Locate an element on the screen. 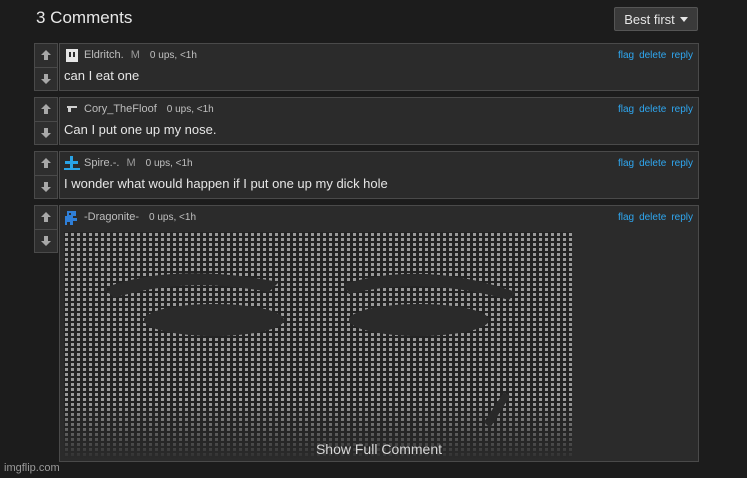 This screenshot has width=747, height=478. show-full-comment-link: Show Full Comment is located at coordinates (379, 449).